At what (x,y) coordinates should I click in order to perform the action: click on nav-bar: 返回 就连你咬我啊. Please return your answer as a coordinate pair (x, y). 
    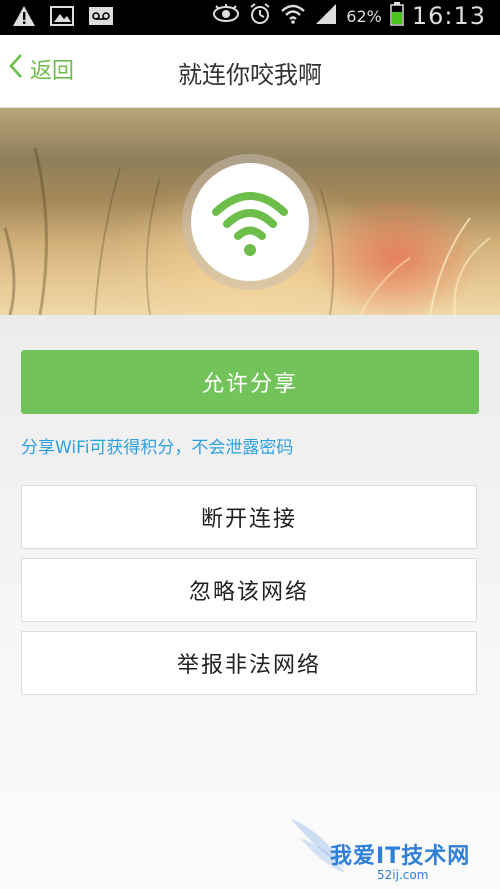
    Looking at the image, I should click on (250, 71).